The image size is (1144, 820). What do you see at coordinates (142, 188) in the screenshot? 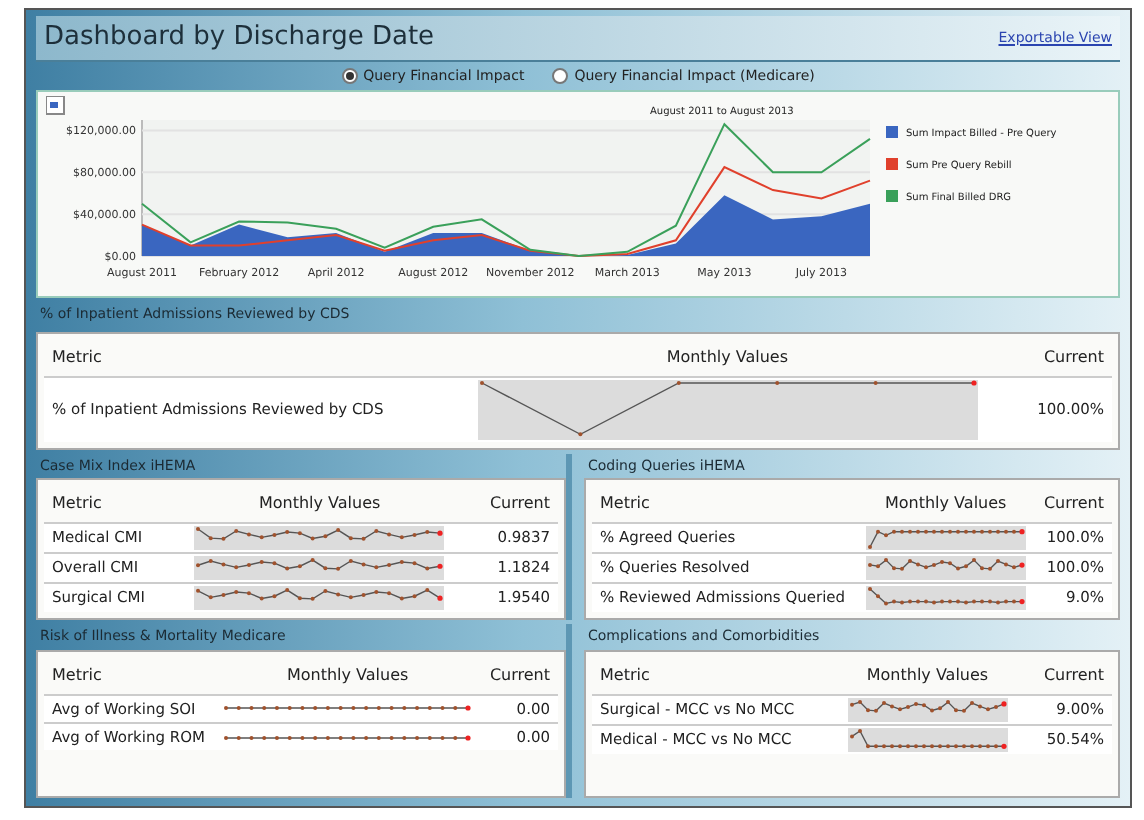
I see `y-axis` at bounding box center [142, 188].